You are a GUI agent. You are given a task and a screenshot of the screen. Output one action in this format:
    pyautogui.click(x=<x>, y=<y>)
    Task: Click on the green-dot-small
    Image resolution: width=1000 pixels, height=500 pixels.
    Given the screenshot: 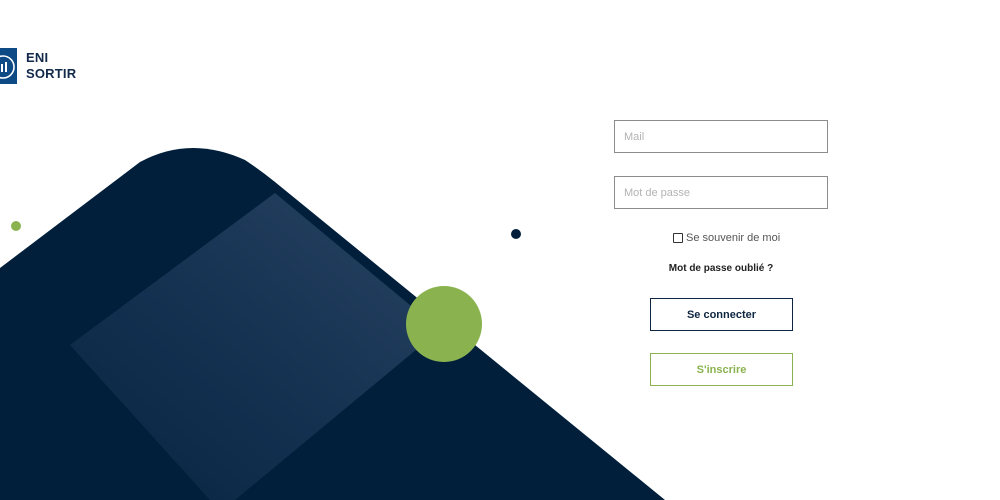 What is the action you would take?
    pyautogui.click(x=16, y=226)
    